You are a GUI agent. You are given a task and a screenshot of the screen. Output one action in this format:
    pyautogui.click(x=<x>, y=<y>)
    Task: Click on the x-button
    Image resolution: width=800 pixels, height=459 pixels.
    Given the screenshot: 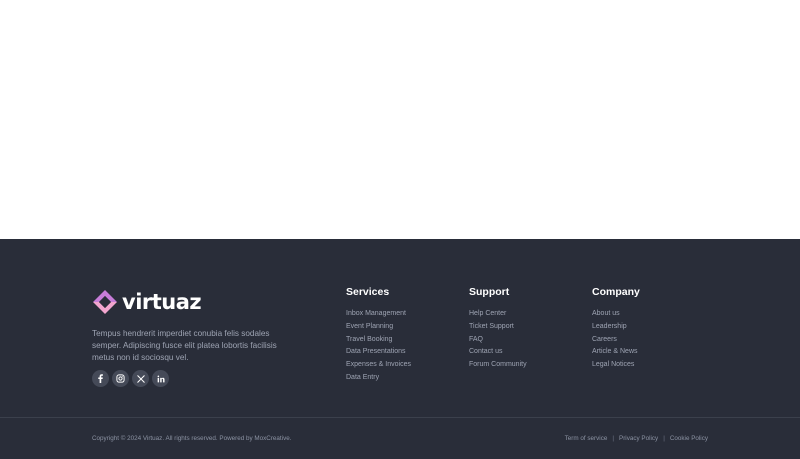 What is the action you would take?
    pyautogui.click(x=140, y=378)
    